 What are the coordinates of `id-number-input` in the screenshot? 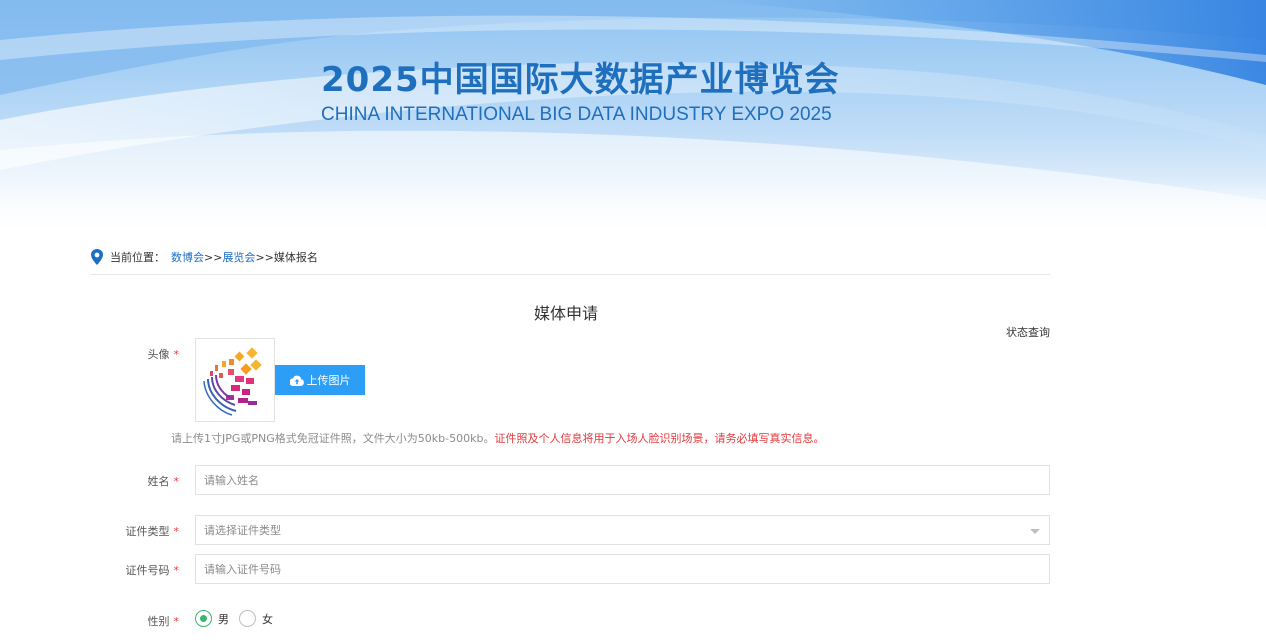 It's located at (622, 569).